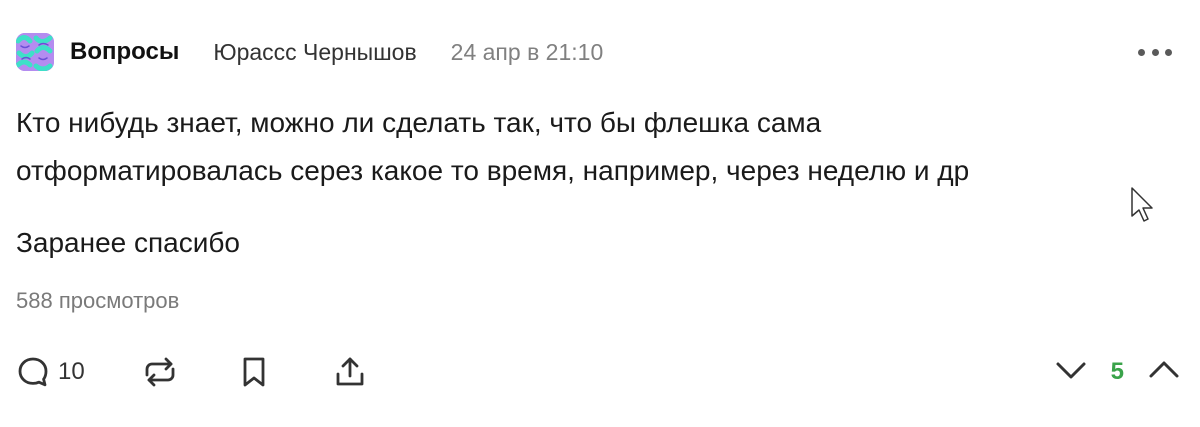  I want to click on comments-button: 10, so click(50, 372).